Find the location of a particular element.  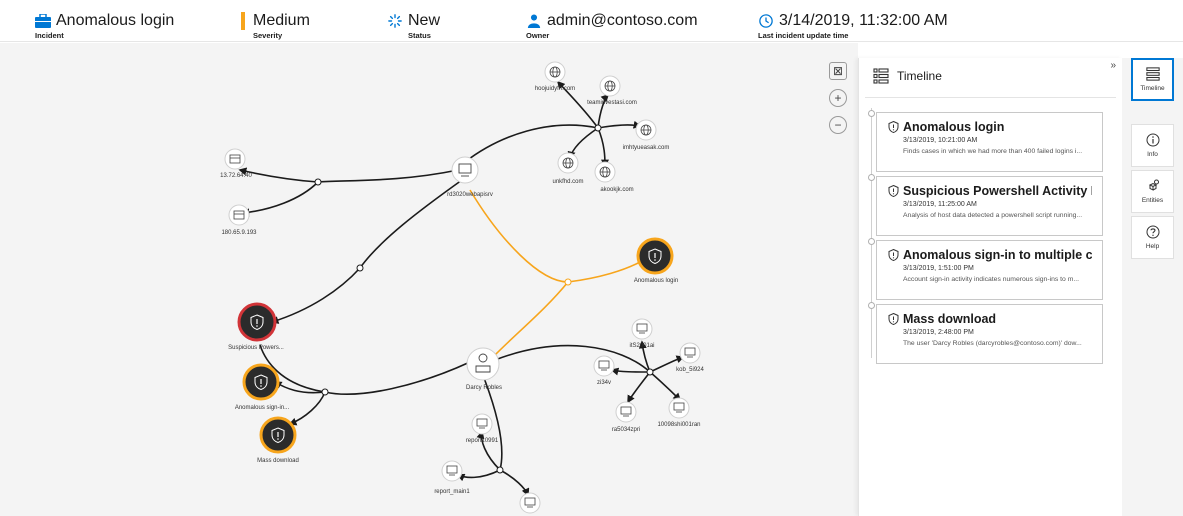

node-label: teaminvestasi.com is located at coordinates (612, 103).